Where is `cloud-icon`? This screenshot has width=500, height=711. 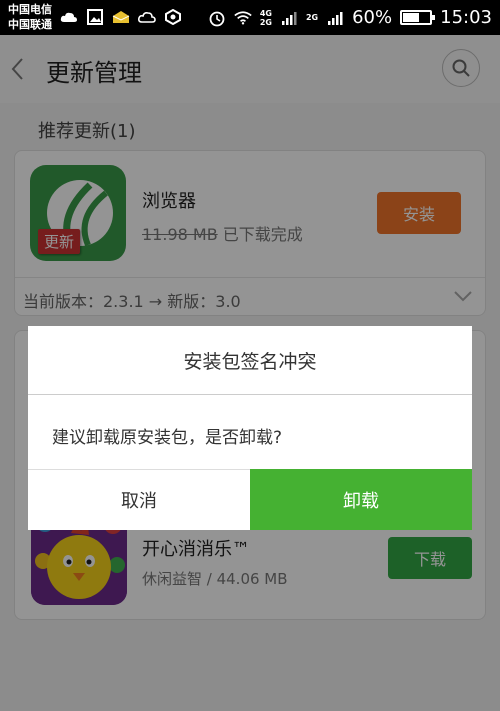 cloud-icon is located at coordinates (147, 17).